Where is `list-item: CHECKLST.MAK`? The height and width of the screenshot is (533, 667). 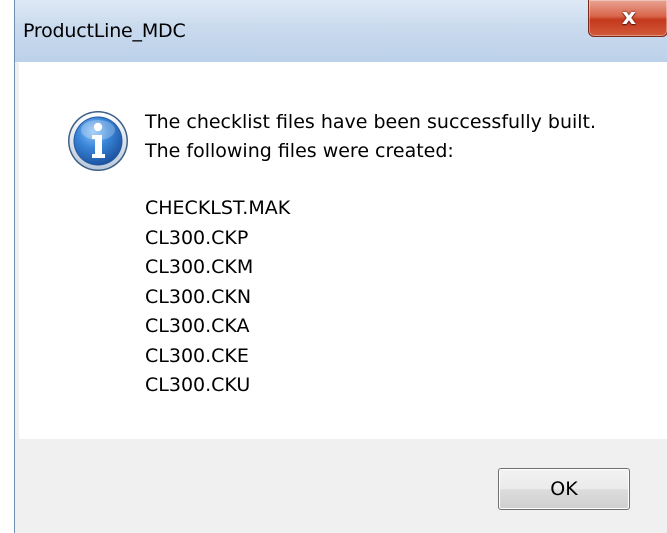
list-item: CHECKLST.MAK is located at coordinates (218, 208).